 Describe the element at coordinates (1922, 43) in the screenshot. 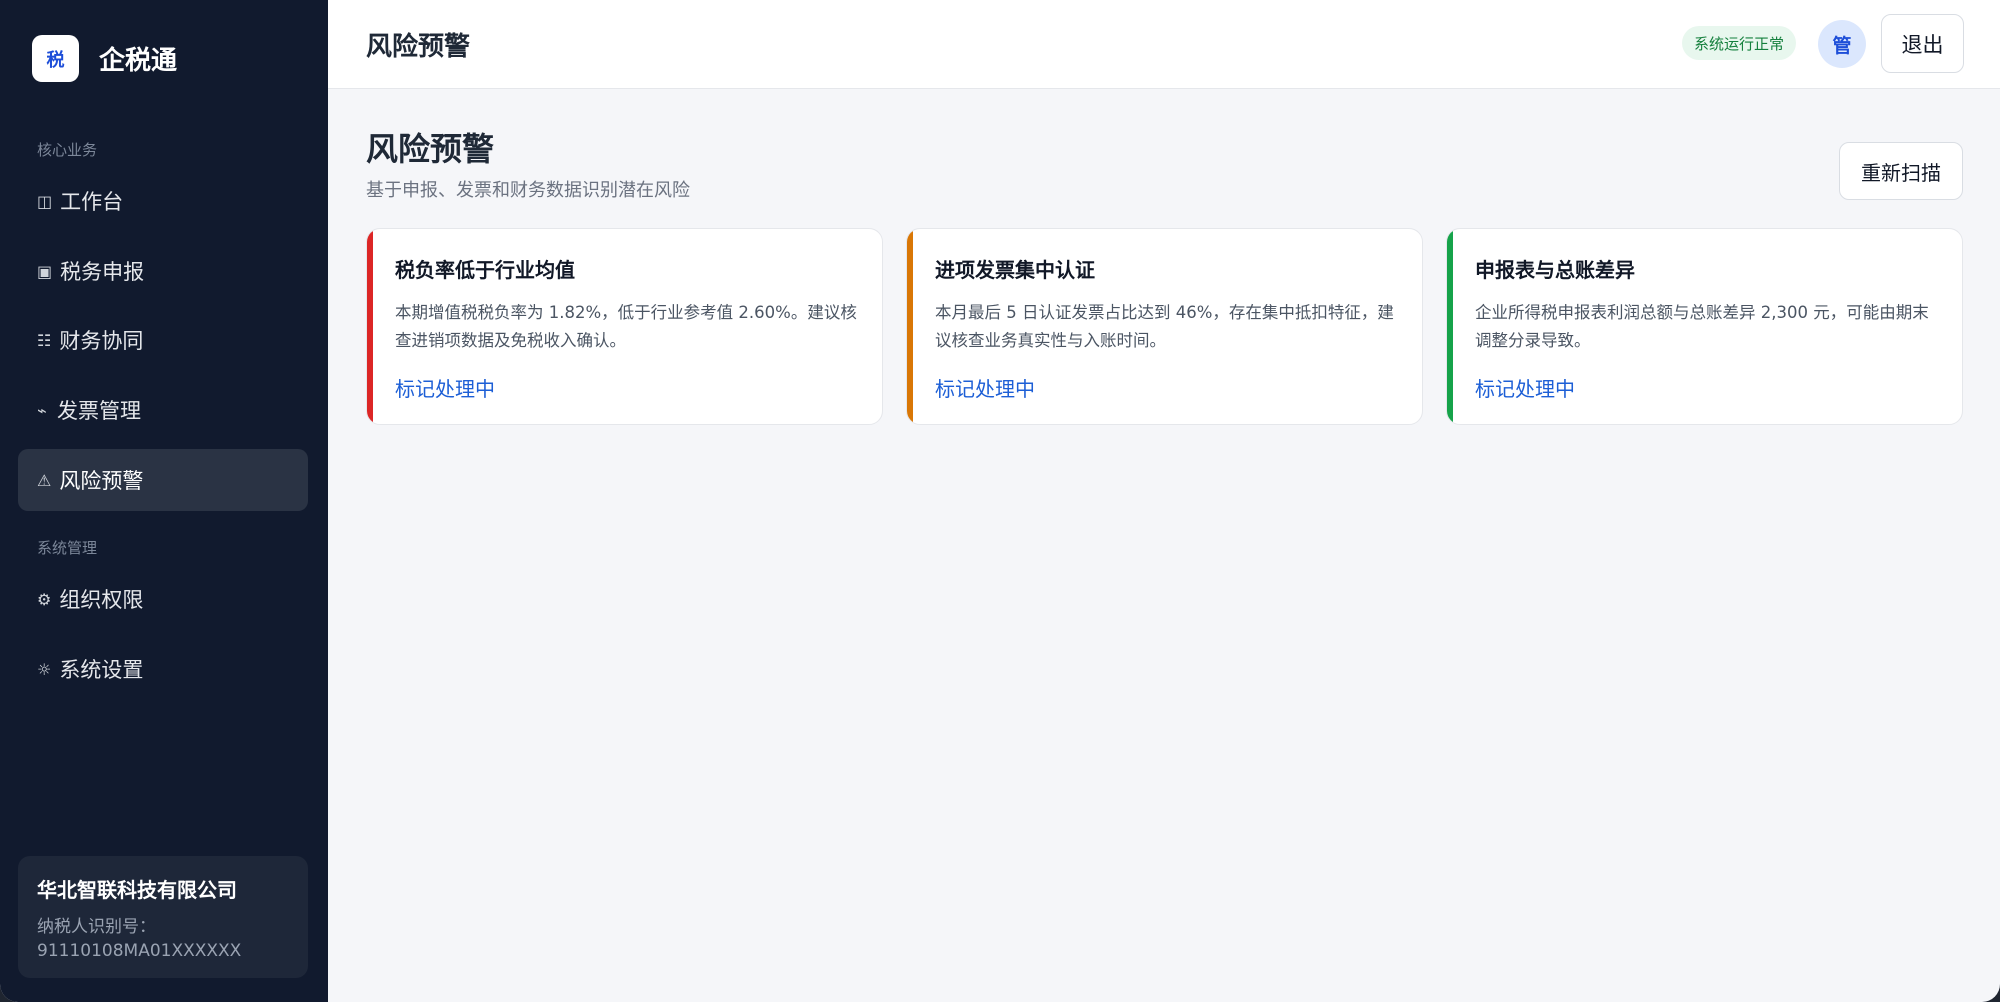

I see `logout-button: 退出` at that location.